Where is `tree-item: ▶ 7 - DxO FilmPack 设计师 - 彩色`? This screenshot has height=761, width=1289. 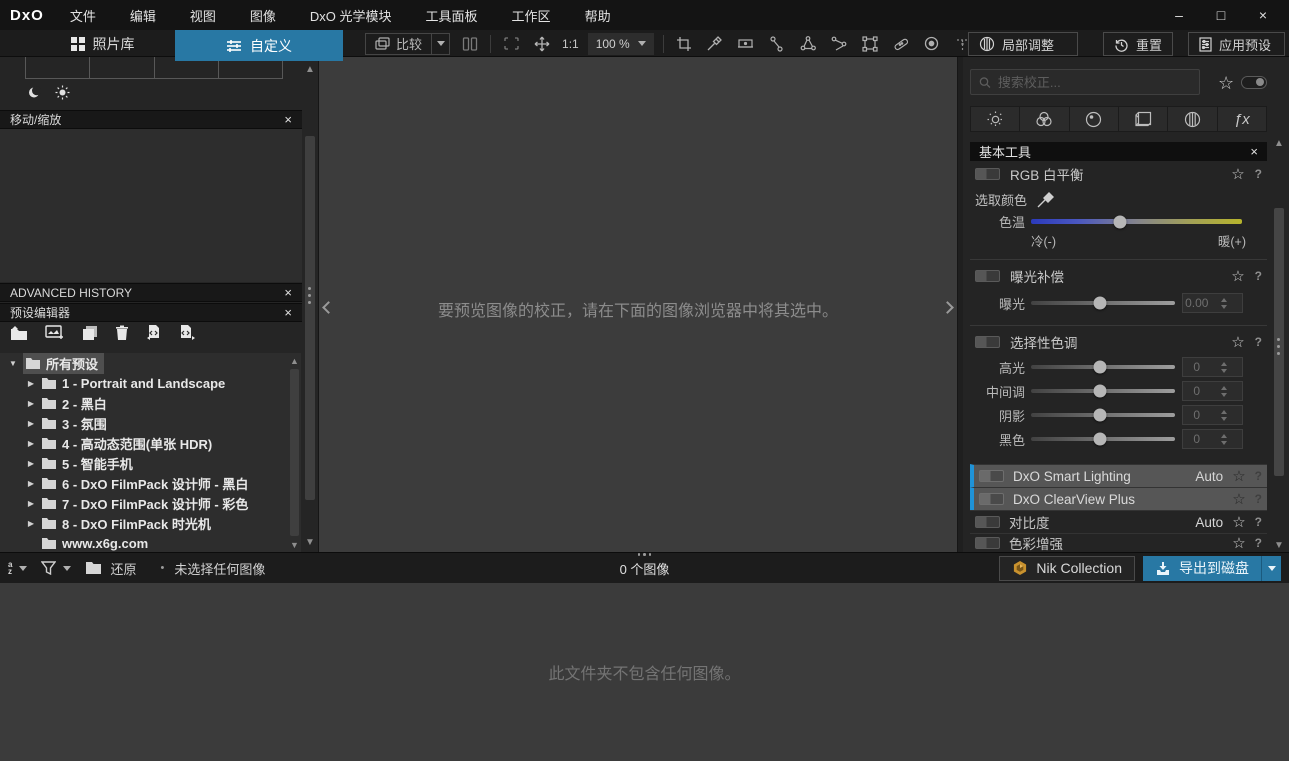
tree-item: ▶ 7 - DxO FilmPack 设计师 - 彩色 is located at coordinates (144, 503).